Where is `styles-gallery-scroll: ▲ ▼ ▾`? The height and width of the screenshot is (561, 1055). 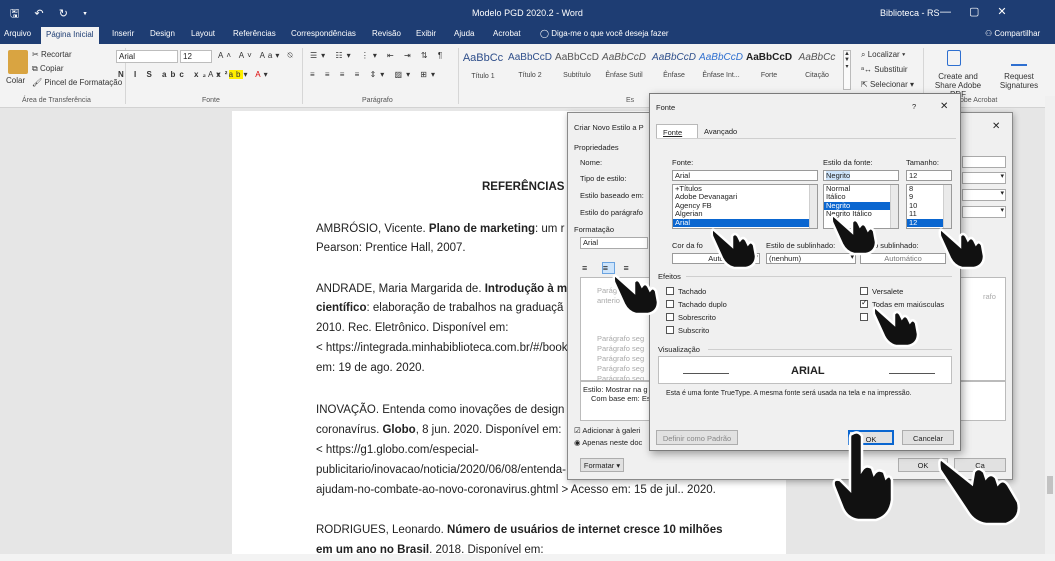
styles-gallery-scroll: ▲ ▼ ▾ is located at coordinates (847, 70).